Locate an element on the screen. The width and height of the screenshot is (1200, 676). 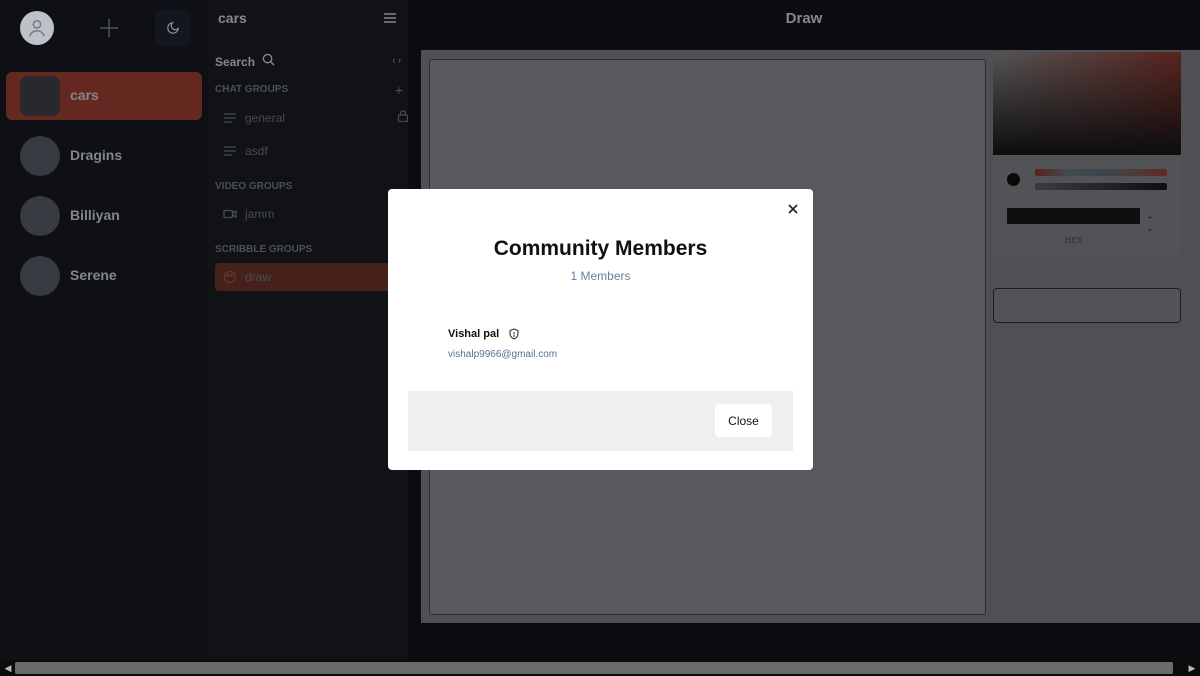
close-button: Close is located at coordinates (743, 420).